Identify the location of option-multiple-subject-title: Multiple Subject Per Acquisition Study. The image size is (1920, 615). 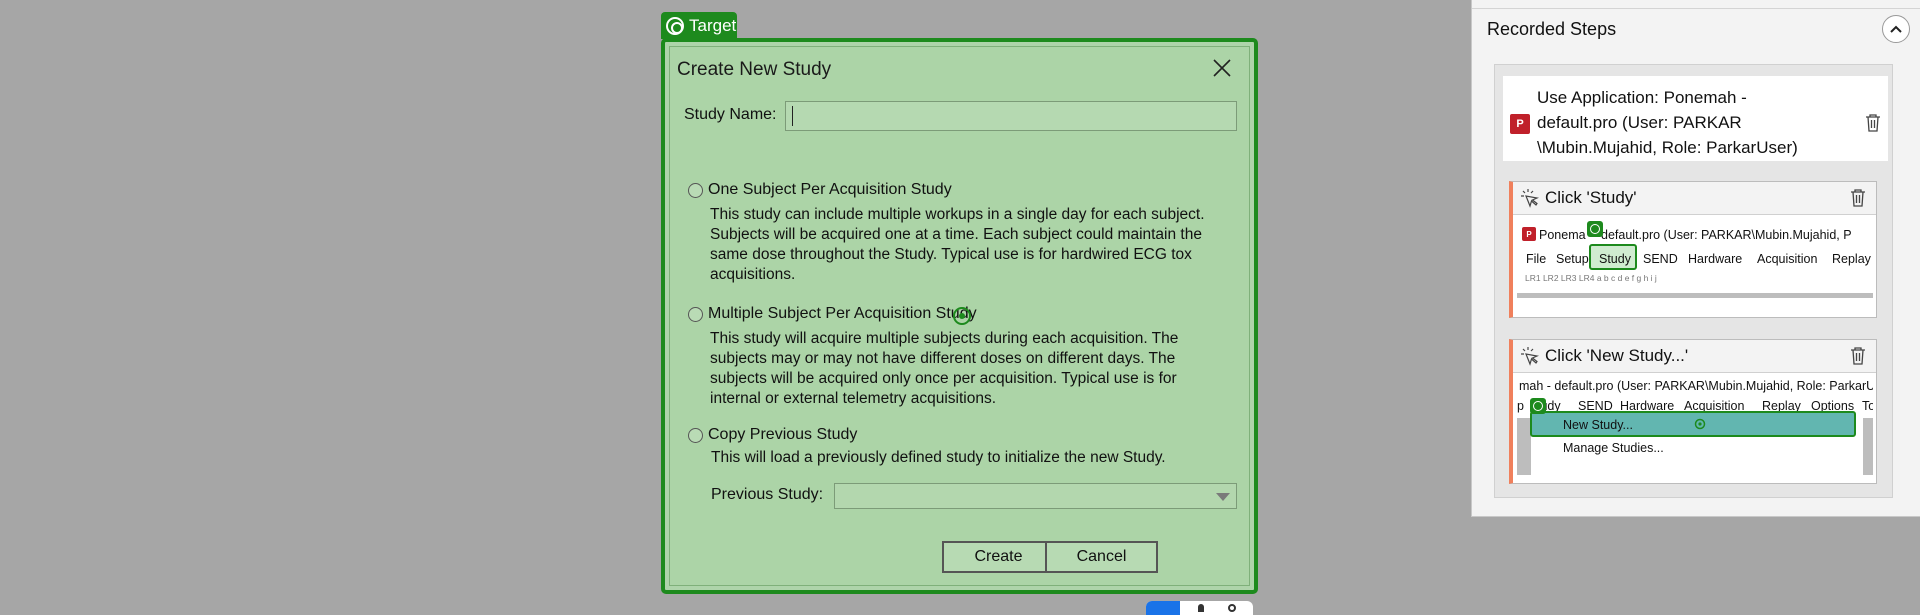
(842, 314).